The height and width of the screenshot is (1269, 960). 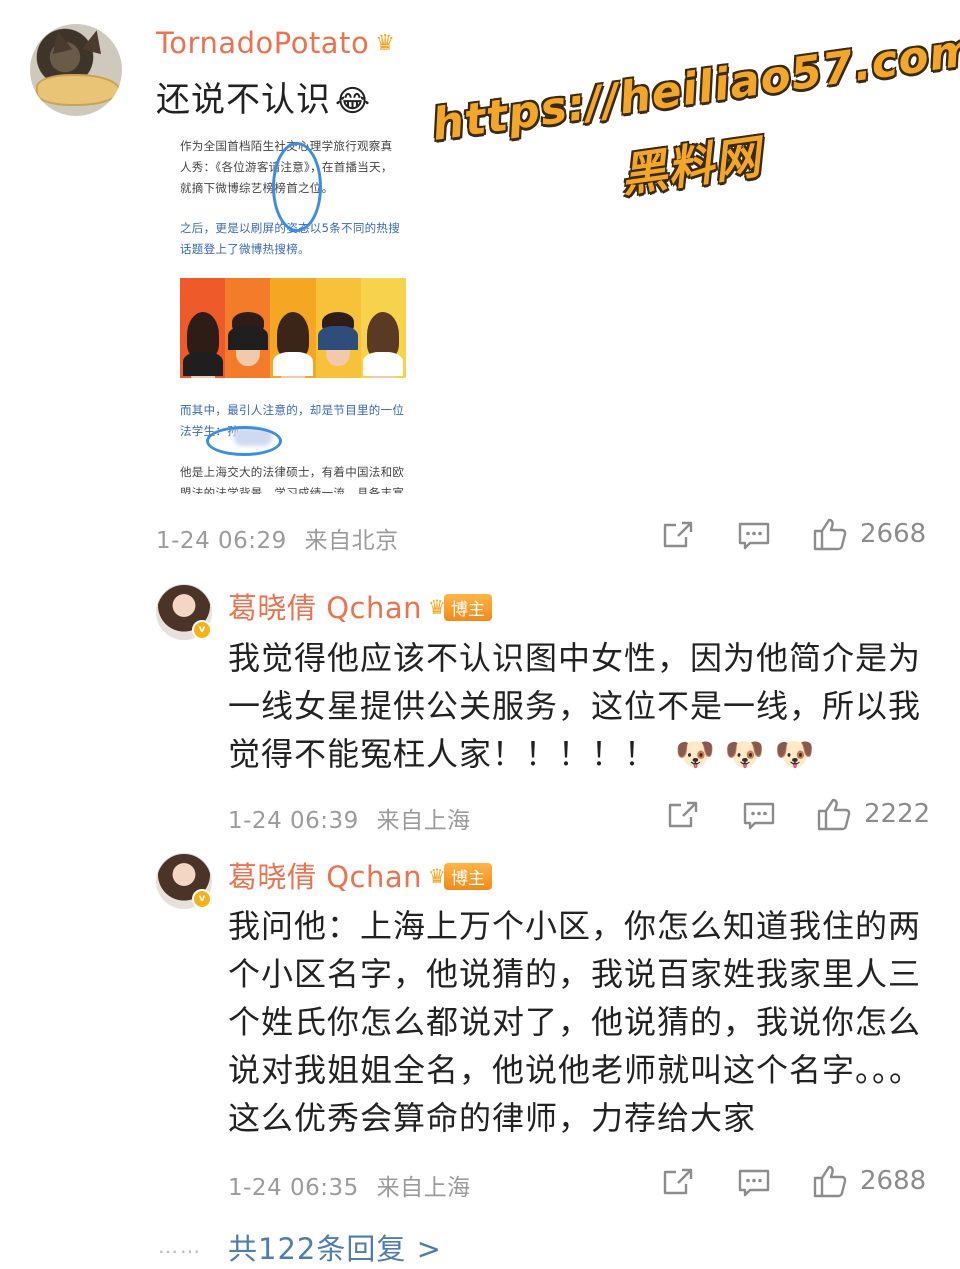 I want to click on laughing-emoji: 😂, so click(x=353, y=101).